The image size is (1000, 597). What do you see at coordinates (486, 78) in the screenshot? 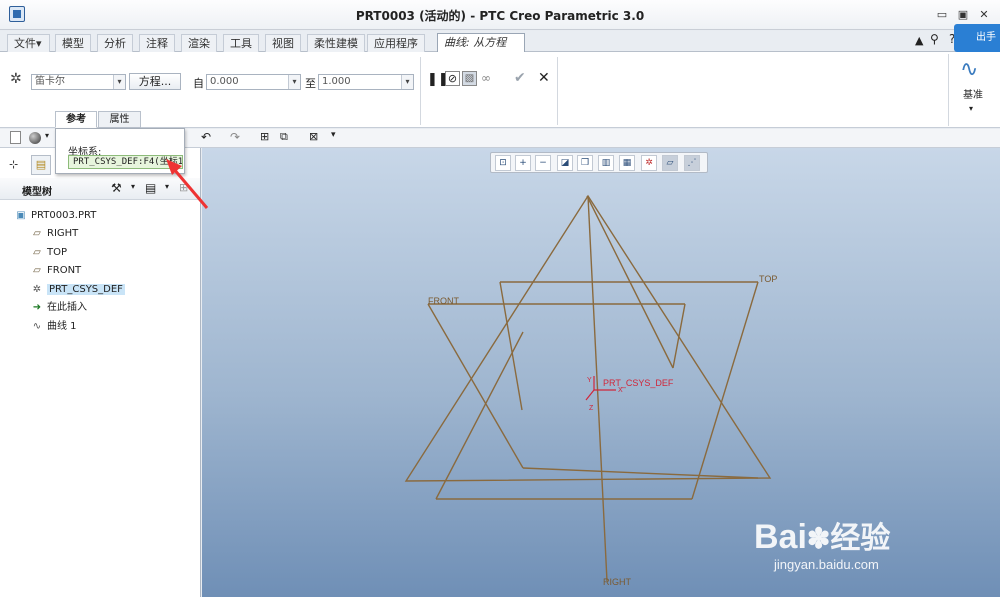
I see `glasses-icon: ∞` at bounding box center [486, 78].